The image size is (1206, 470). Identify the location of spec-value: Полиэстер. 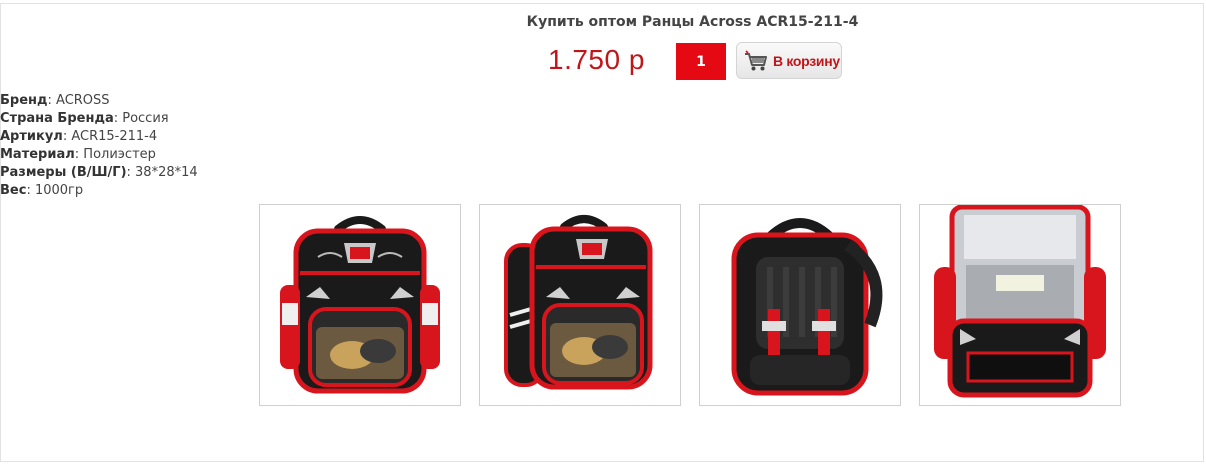
(119, 154).